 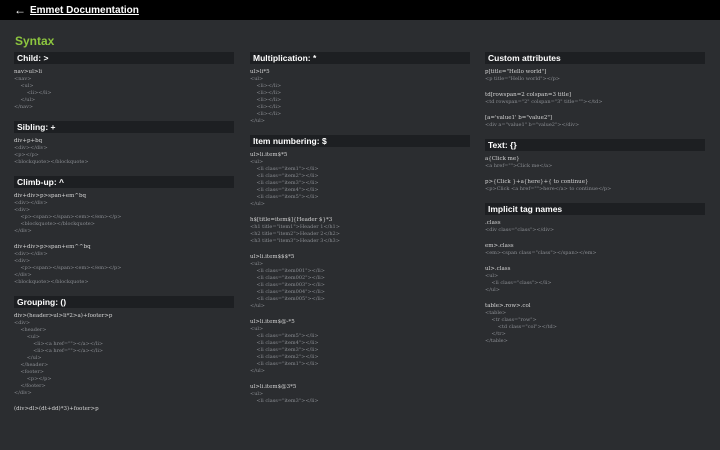 I want to click on abbreviation-code: ul>li.item$$$*5, so click(x=272, y=257).